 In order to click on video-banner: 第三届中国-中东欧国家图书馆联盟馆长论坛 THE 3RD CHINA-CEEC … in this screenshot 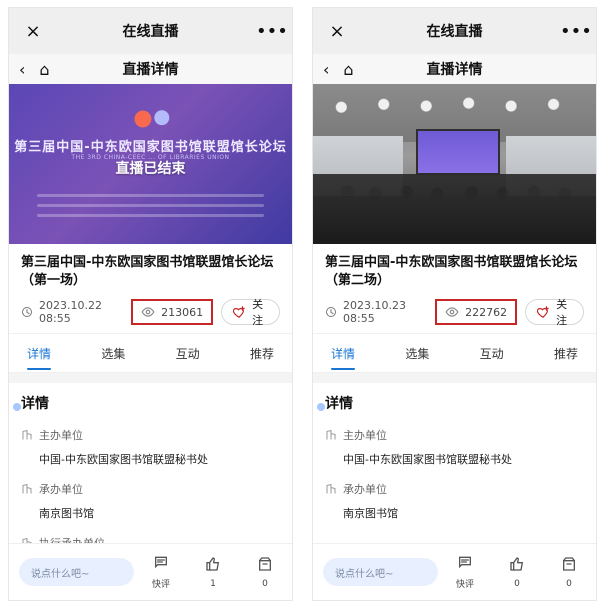, I will do `click(150, 164)`.